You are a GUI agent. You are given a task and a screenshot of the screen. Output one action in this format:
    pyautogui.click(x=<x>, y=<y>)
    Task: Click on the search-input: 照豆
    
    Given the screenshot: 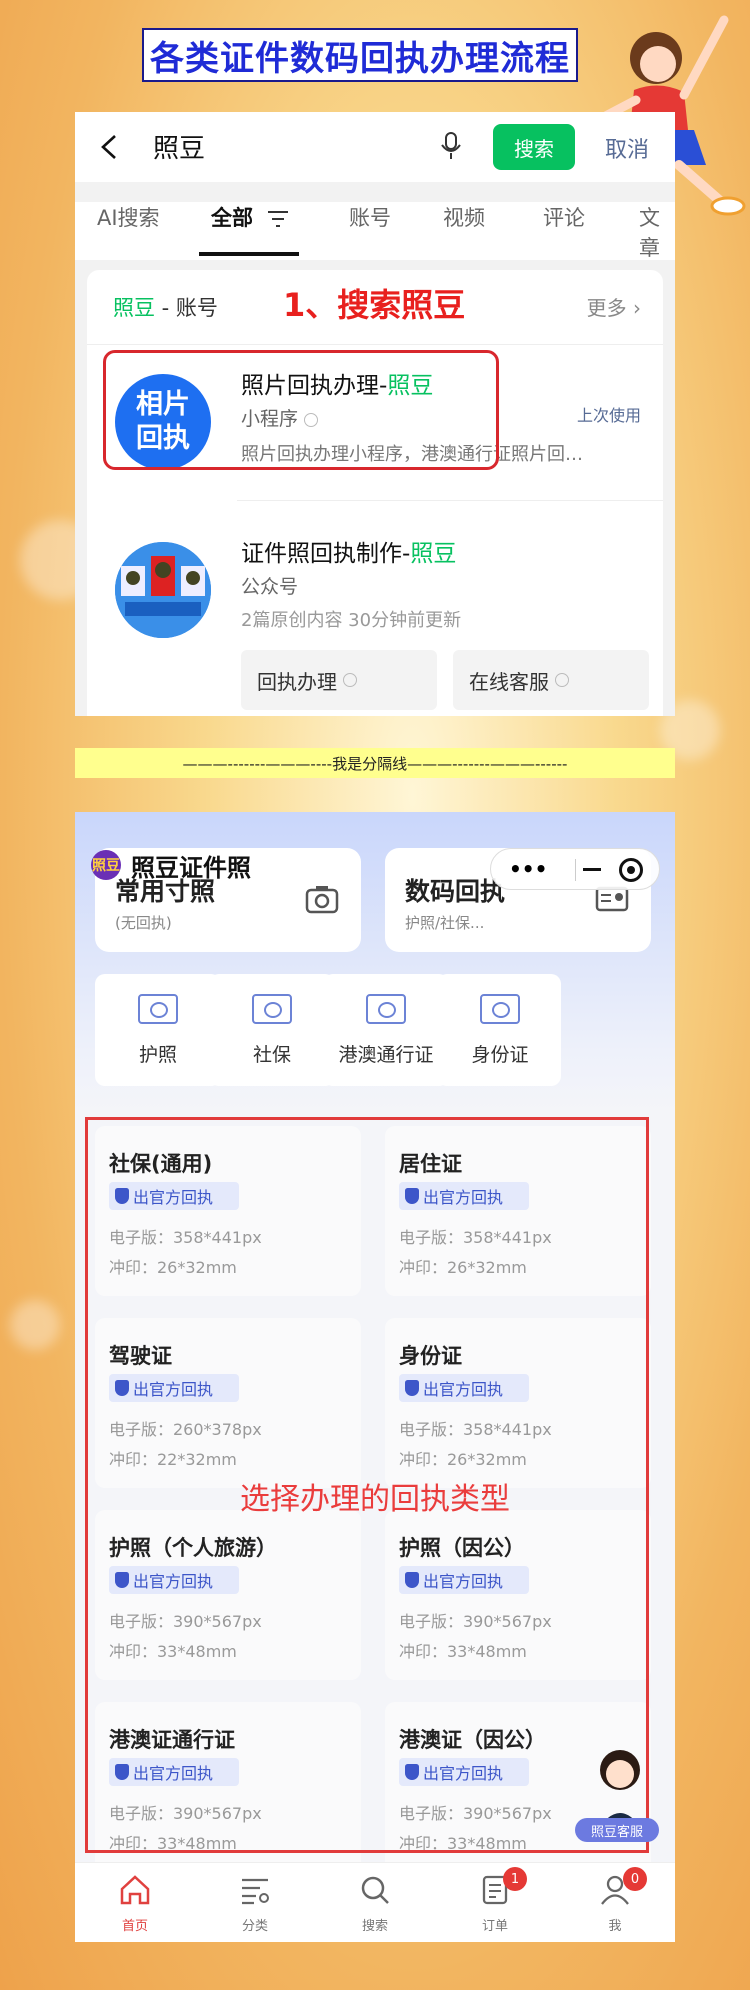 What is the action you would take?
    pyautogui.click(x=179, y=146)
    